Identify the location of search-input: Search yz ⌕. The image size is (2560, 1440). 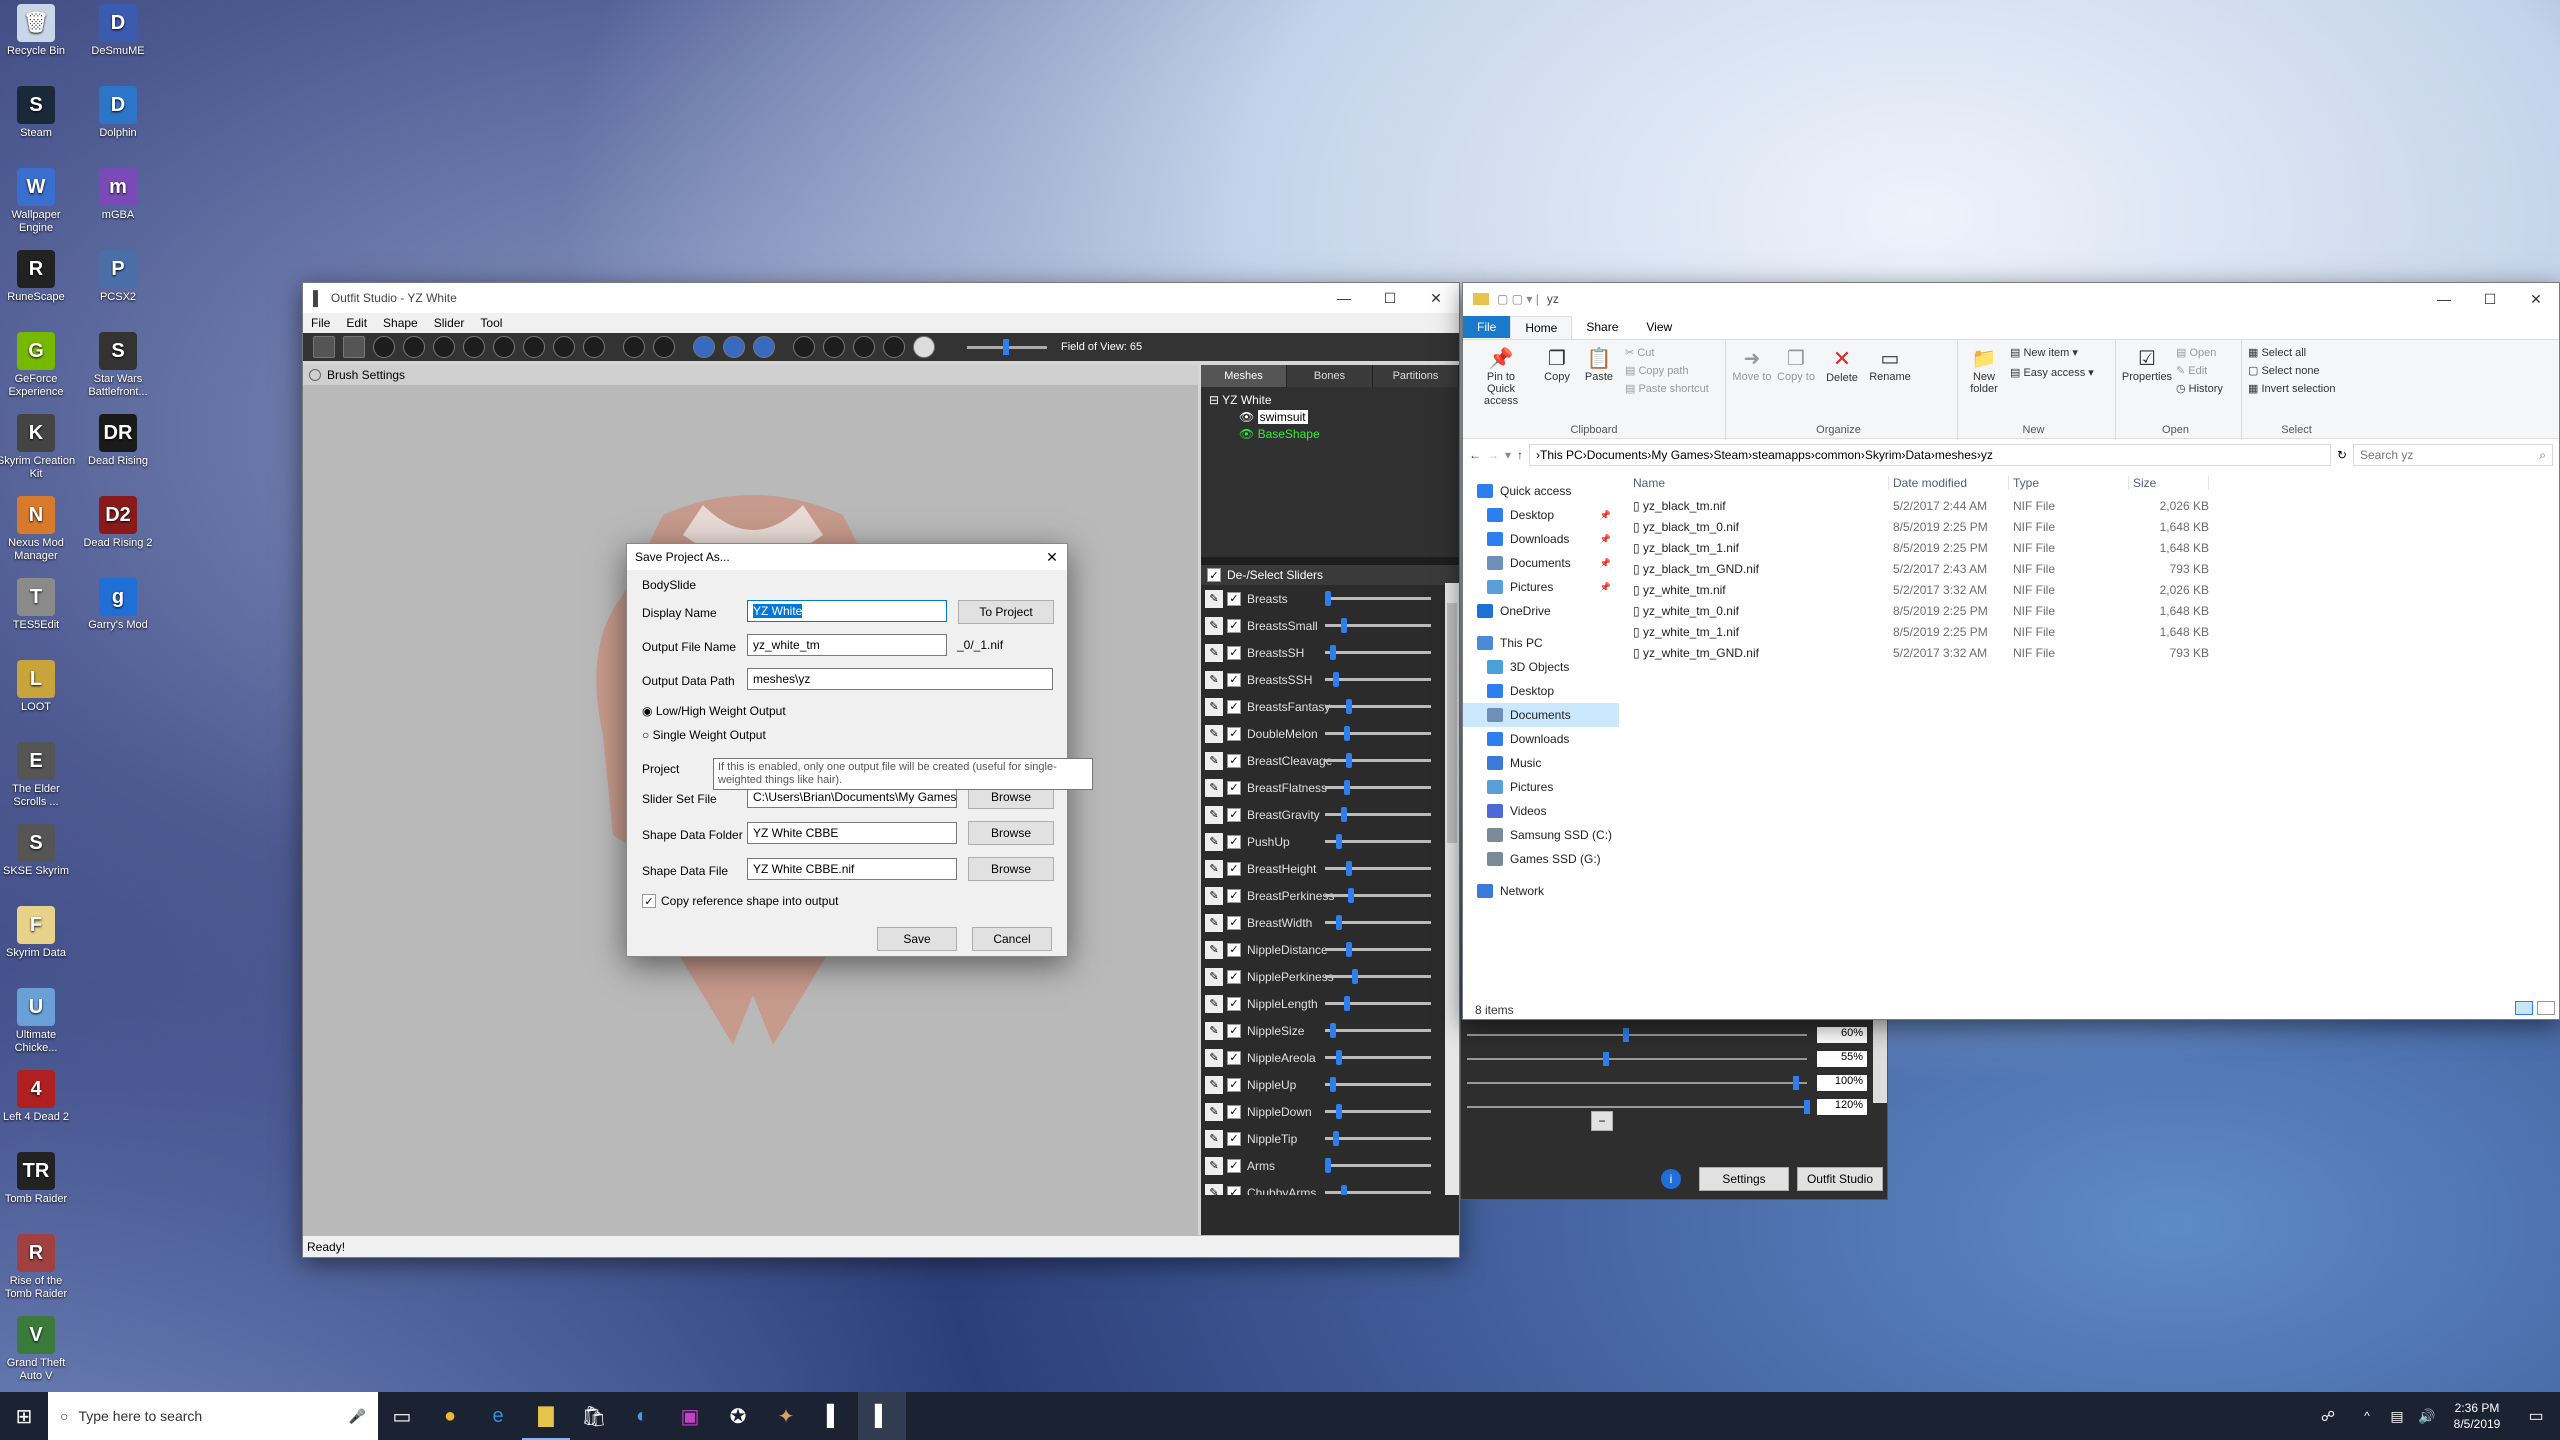
(2453, 455).